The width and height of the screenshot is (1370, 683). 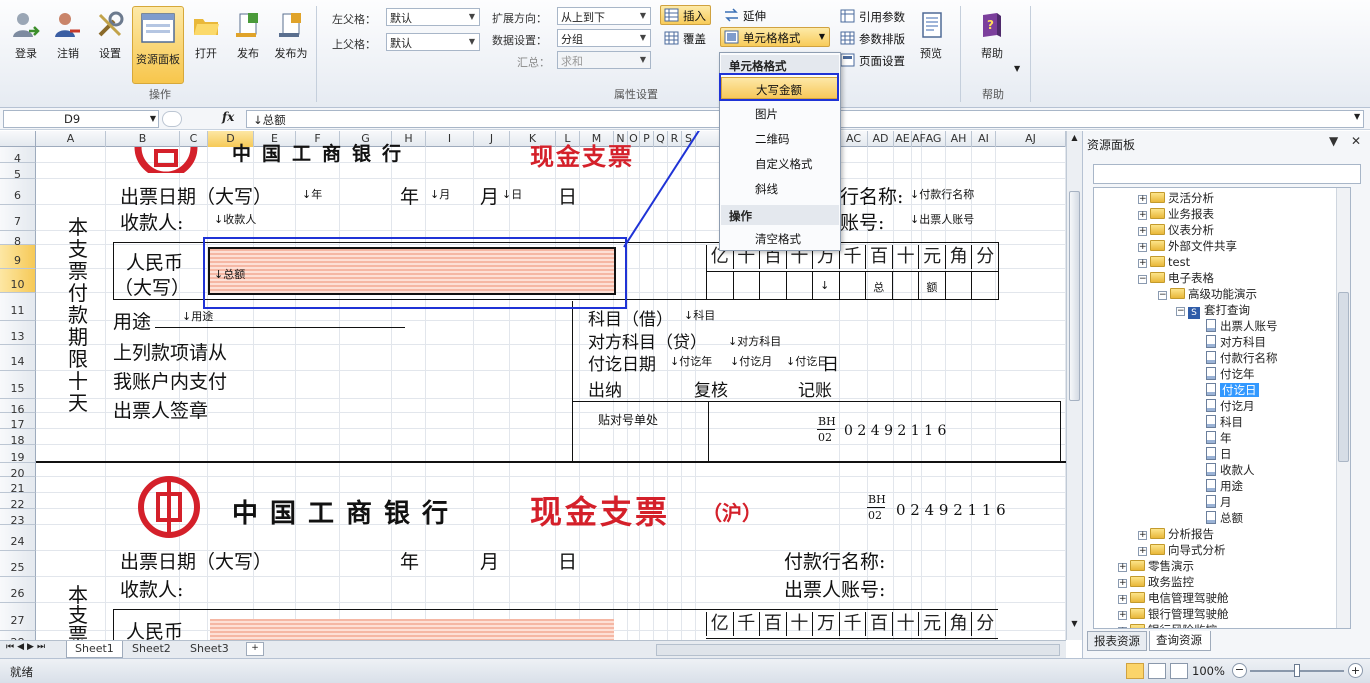 I want to click on row-header: 7, so click(x=18, y=218).